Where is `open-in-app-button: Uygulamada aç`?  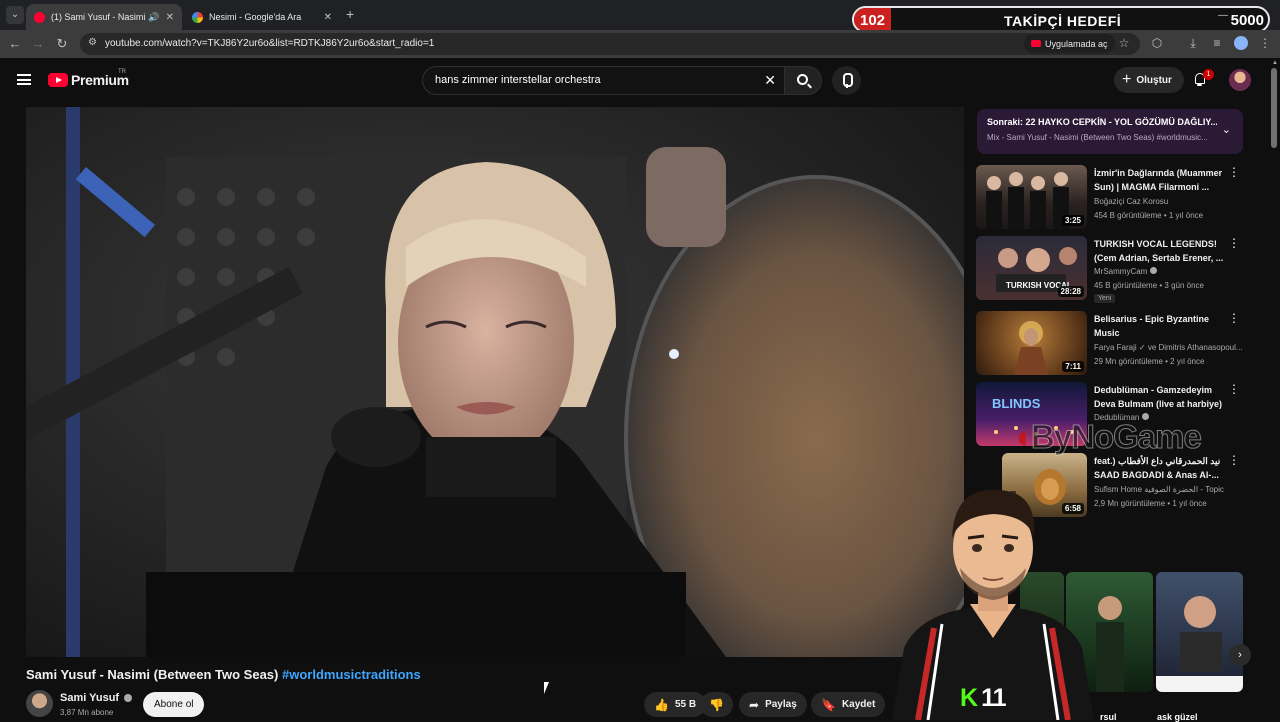
open-in-app-button: Uygulamada aç is located at coordinates (1069, 43).